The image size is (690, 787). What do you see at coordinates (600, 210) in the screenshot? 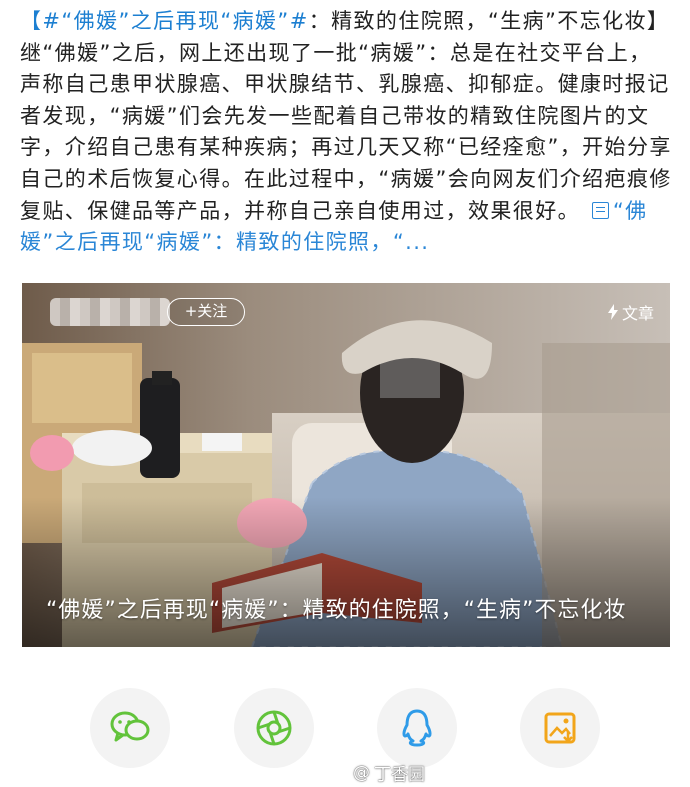
I see `article-icon` at bounding box center [600, 210].